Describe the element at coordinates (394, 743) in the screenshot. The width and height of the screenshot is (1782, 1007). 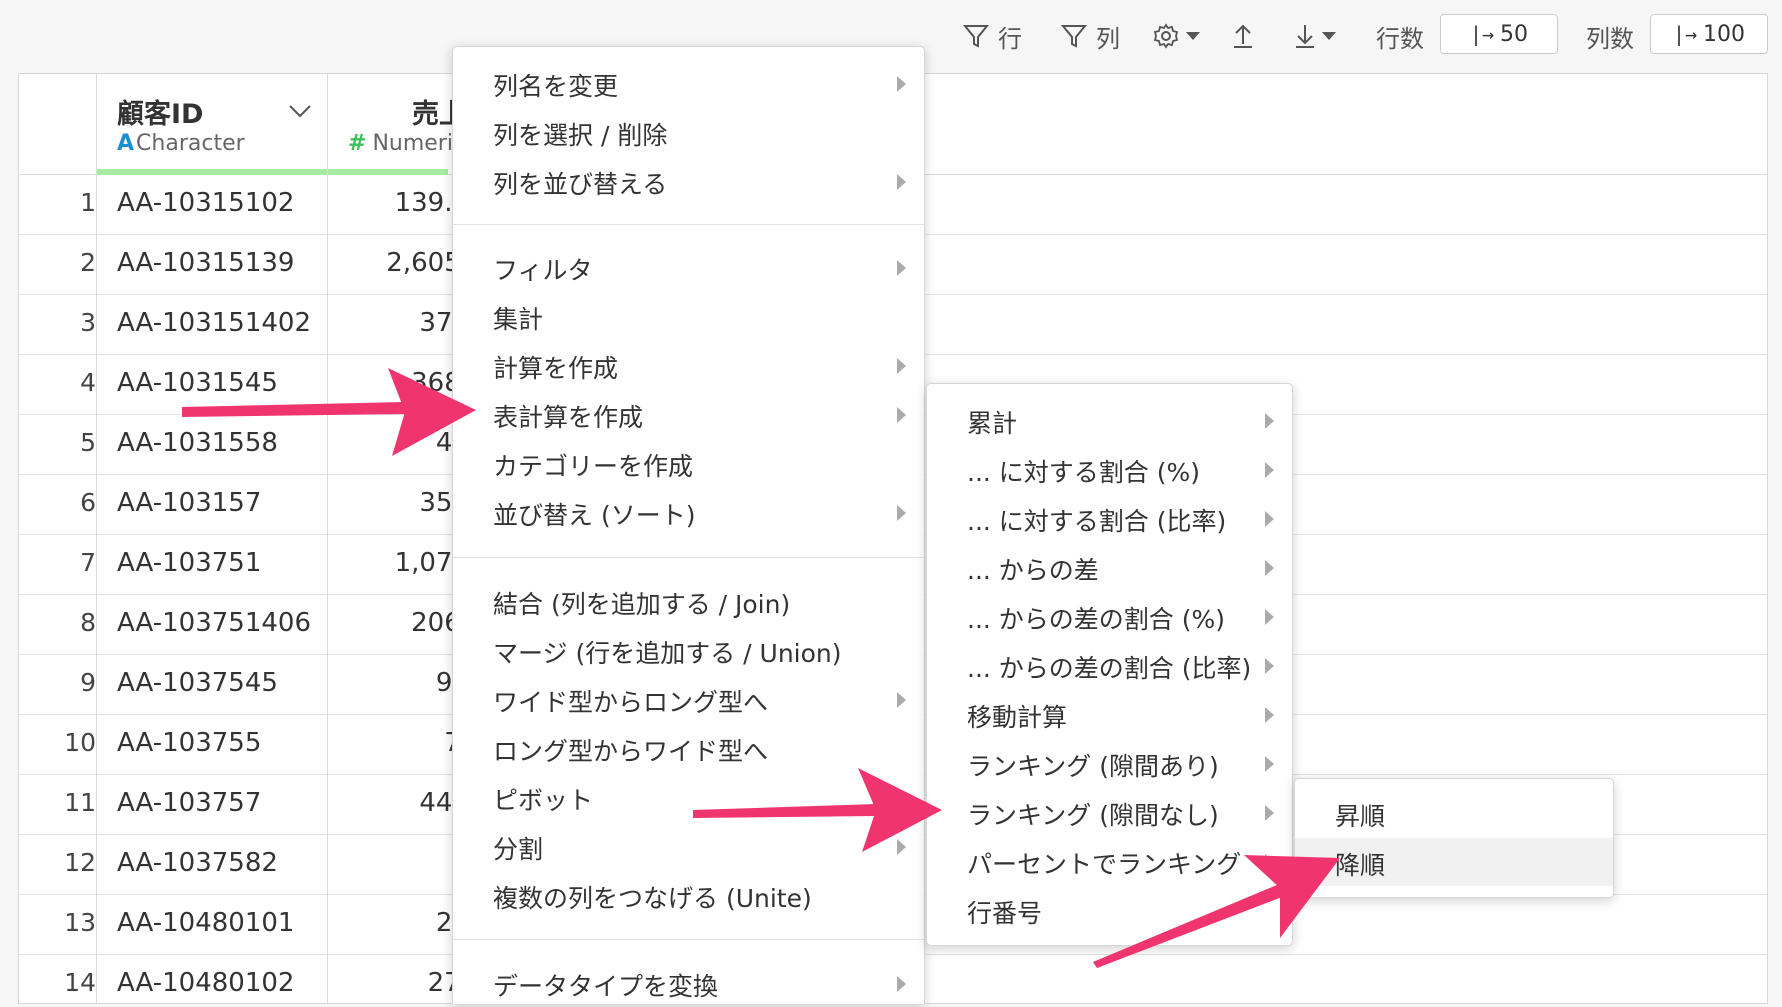
I see `cell-sales: 7.` at that location.